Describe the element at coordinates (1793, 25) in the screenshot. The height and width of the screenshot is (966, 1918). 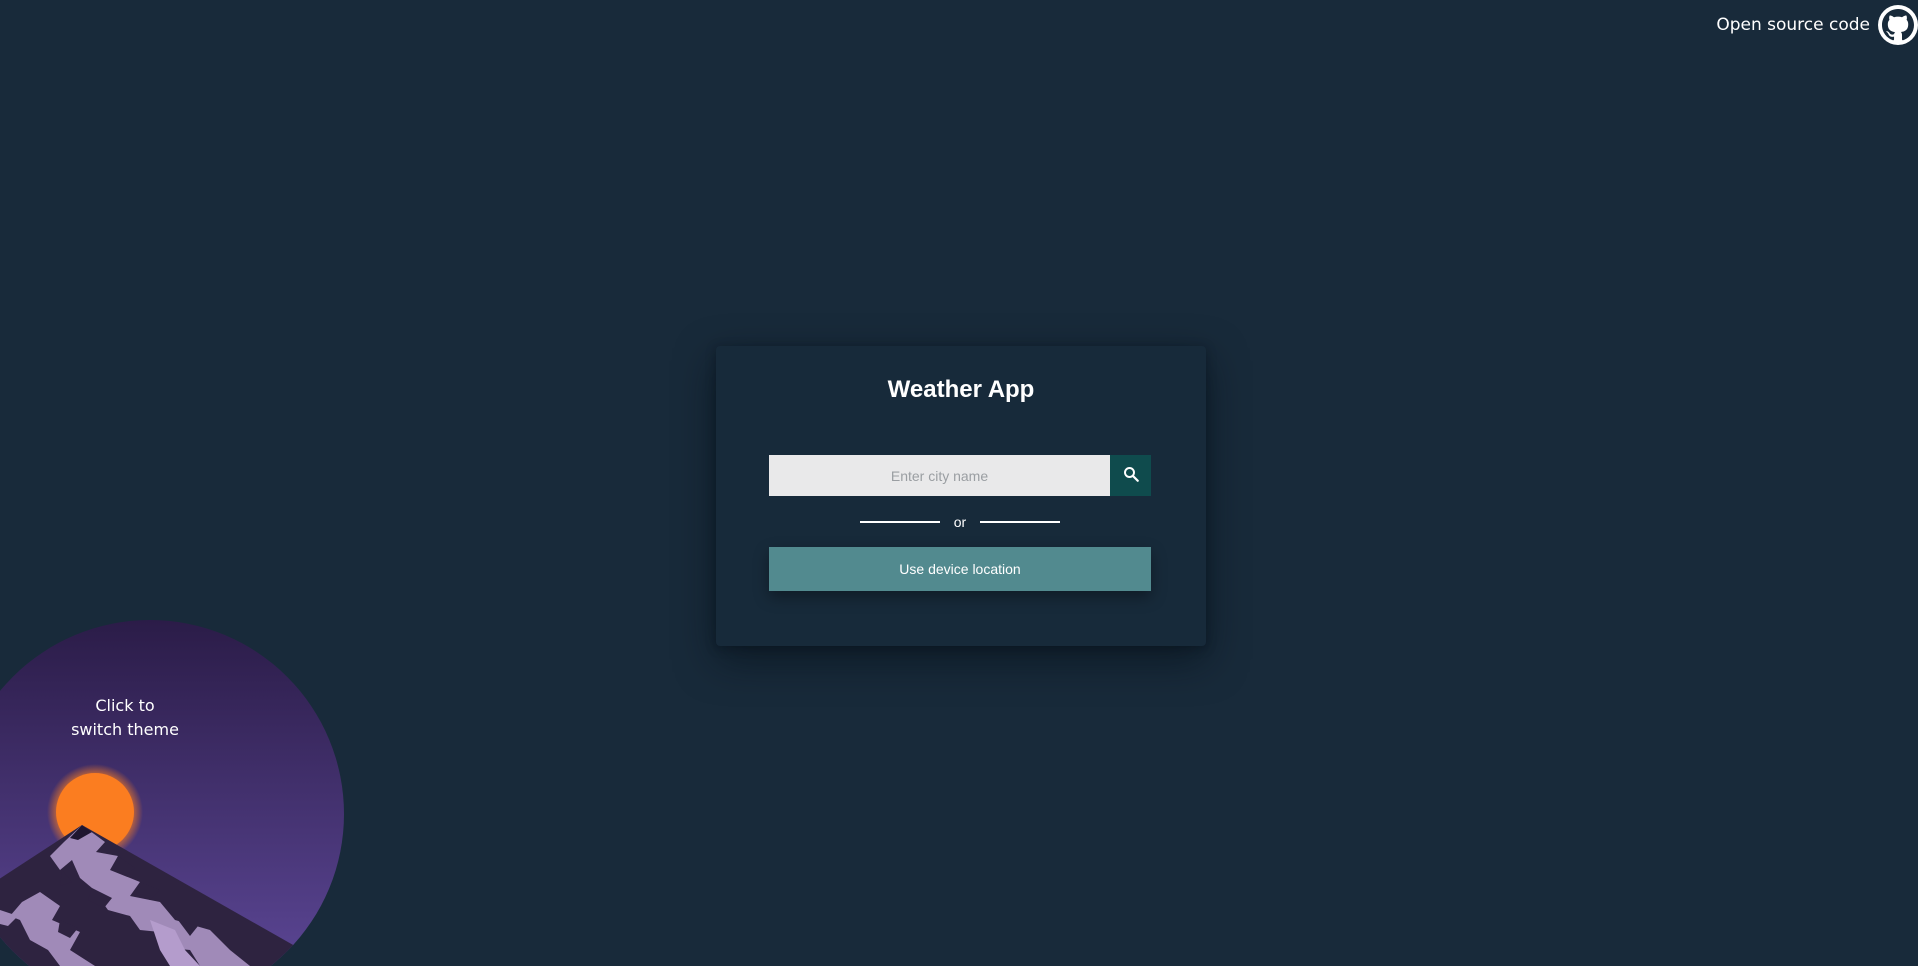
I see `open-source-label: Open source code` at that location.